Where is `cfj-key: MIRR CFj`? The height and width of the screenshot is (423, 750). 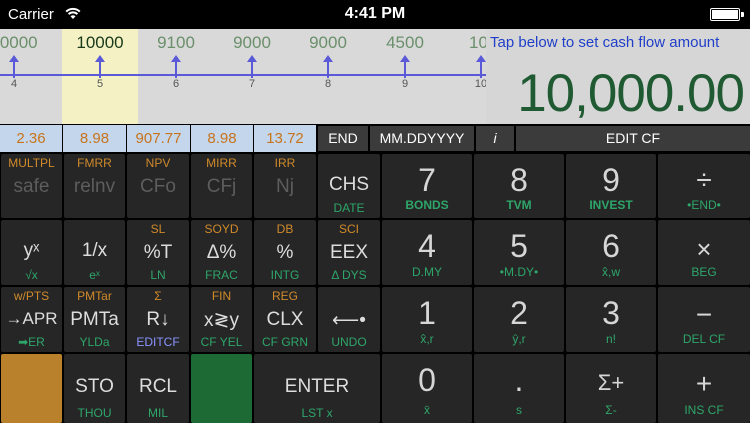
cfj-key: MIRR CFj is located at coordinates (221, 186).